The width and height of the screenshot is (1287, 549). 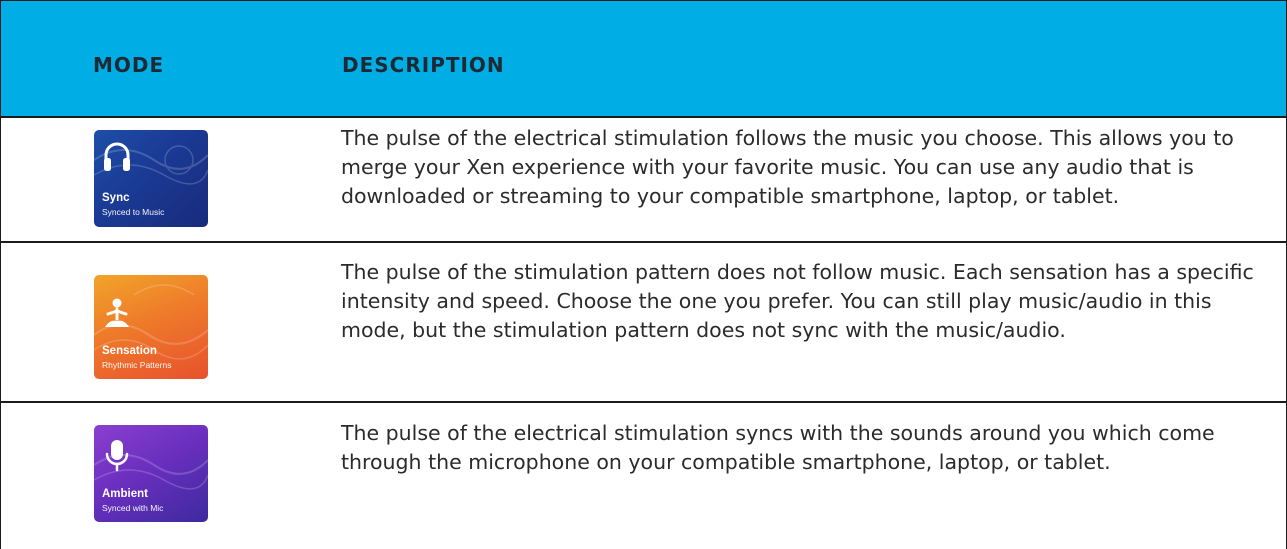 I want to click on sensation-tile-subtitle: Rhythmic Patterns, so click(x=137, y=365).